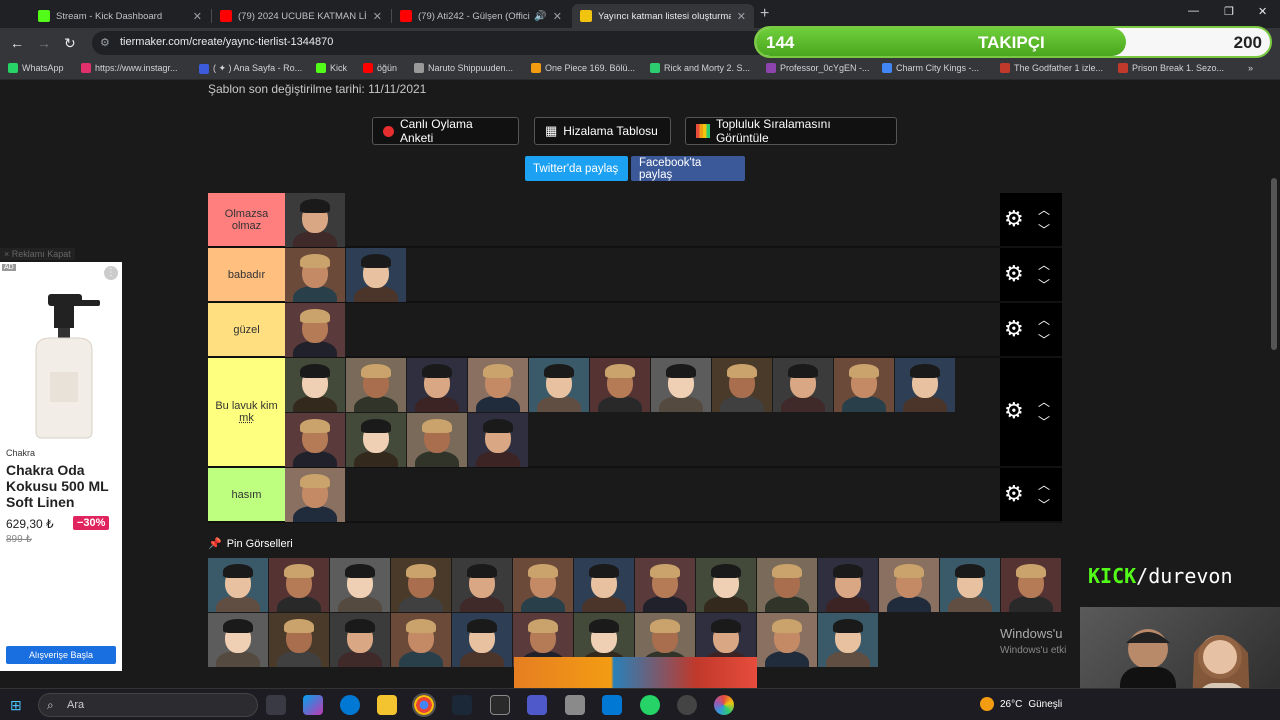  Describe the element at coordinates (350, 705) in the screenshot. I see `edge-icon` at that location.